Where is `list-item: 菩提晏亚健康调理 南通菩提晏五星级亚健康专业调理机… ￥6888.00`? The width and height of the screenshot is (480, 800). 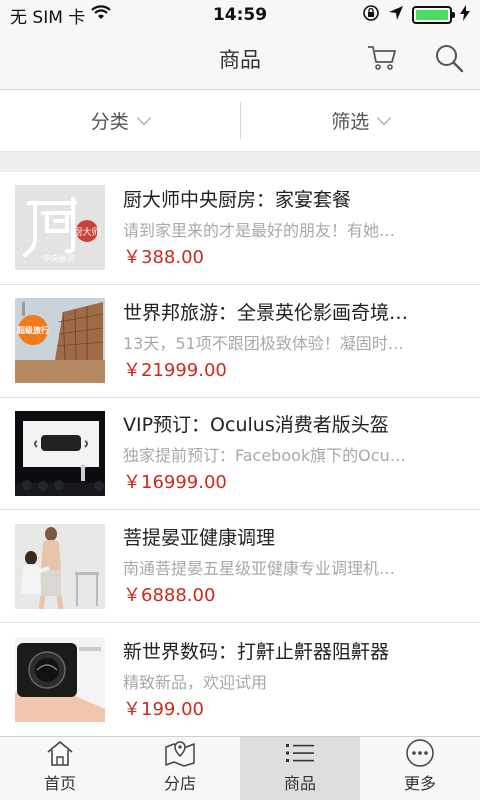
list-item: 菩提晏亚健康调理 南通菩提晏五星级亚健康专业调理机… ￥6888.00 is located at coordinates (240, 567).